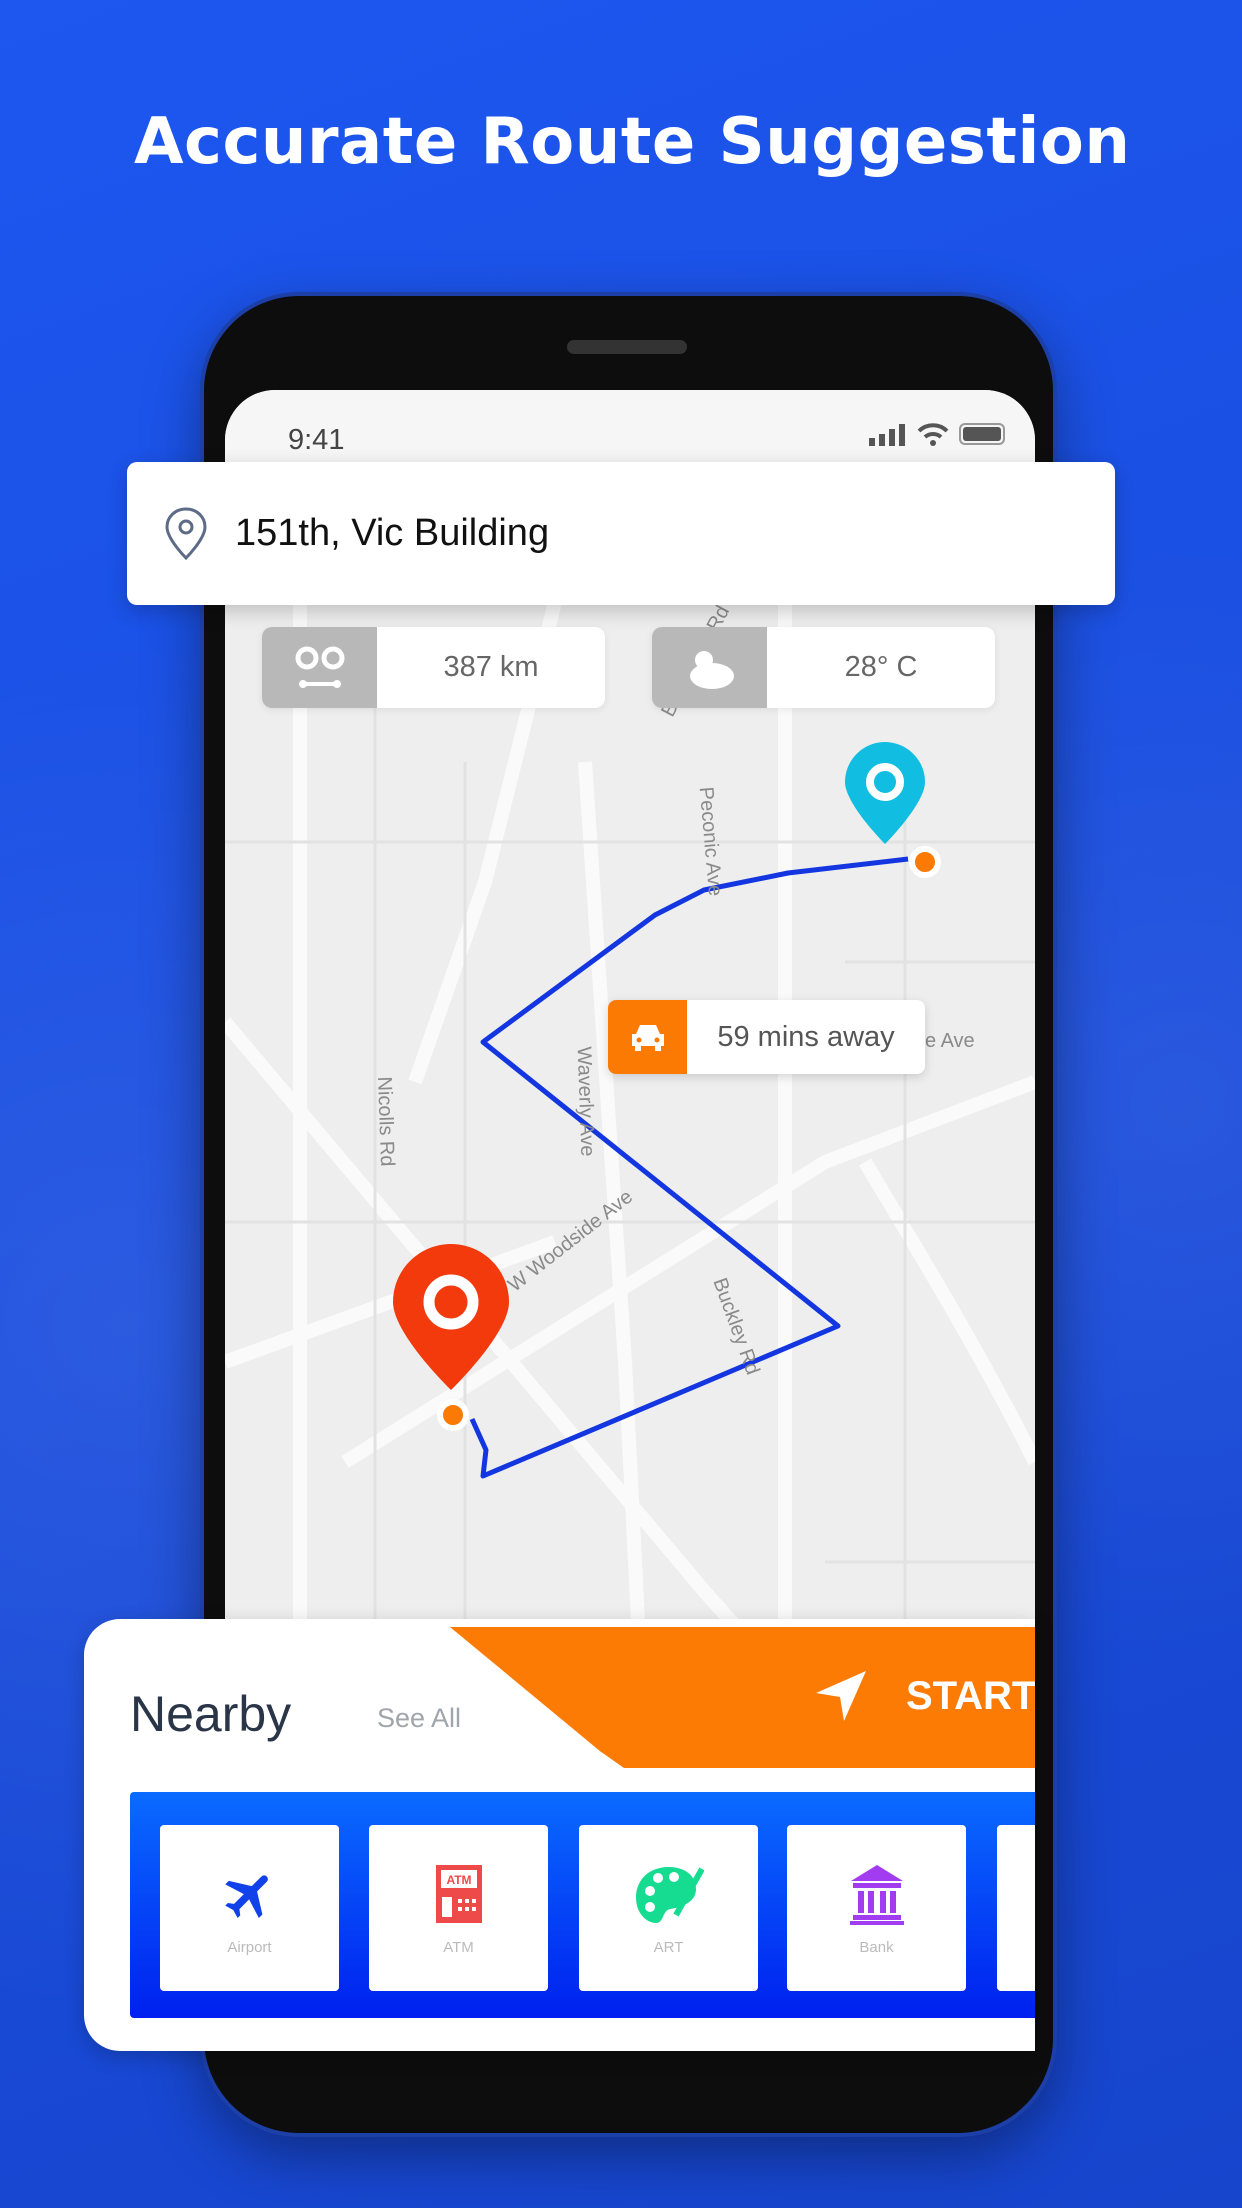 The width and height of the screenshot is (1242, 2208). What do you see at coordinates (1016, 1908) in the screenshot?
I see `category-more` at bounding box center [1016, 1908].